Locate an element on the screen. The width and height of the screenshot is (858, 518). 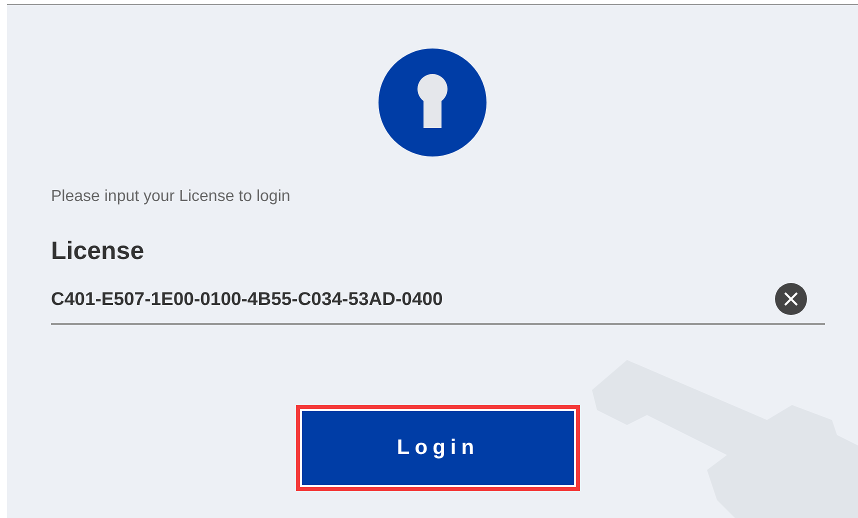
keyhole-icon is located at coordinates (432, 102).